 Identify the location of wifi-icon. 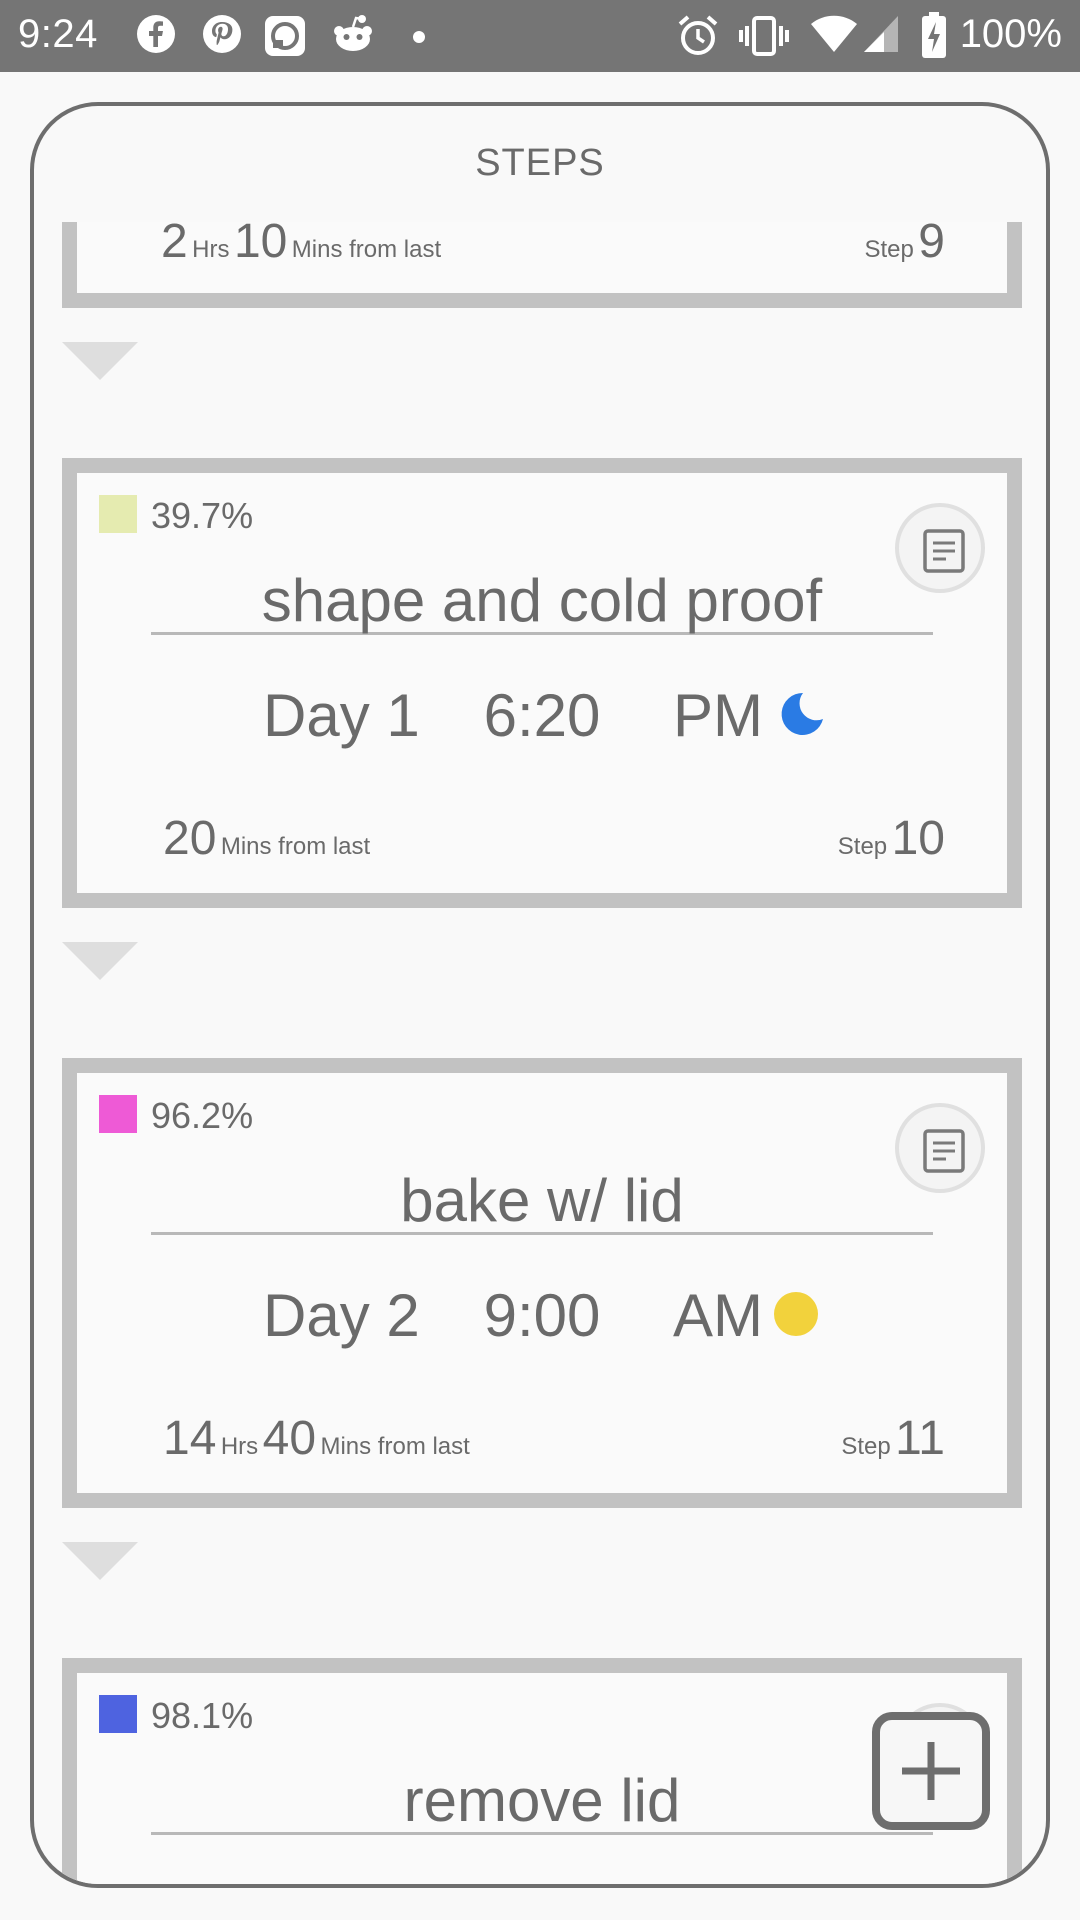
(834, 33).